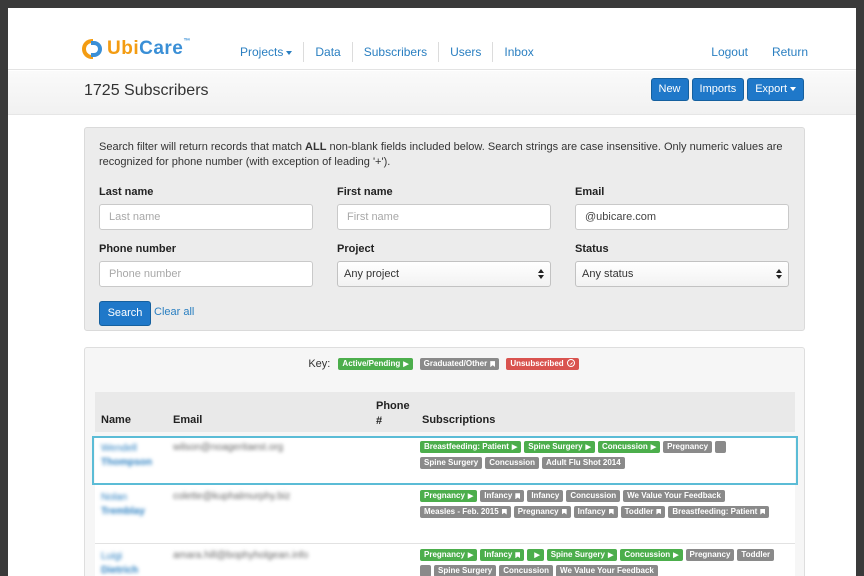  I want to click on ubicare-logo: UbiCare™, so click(136, 49).